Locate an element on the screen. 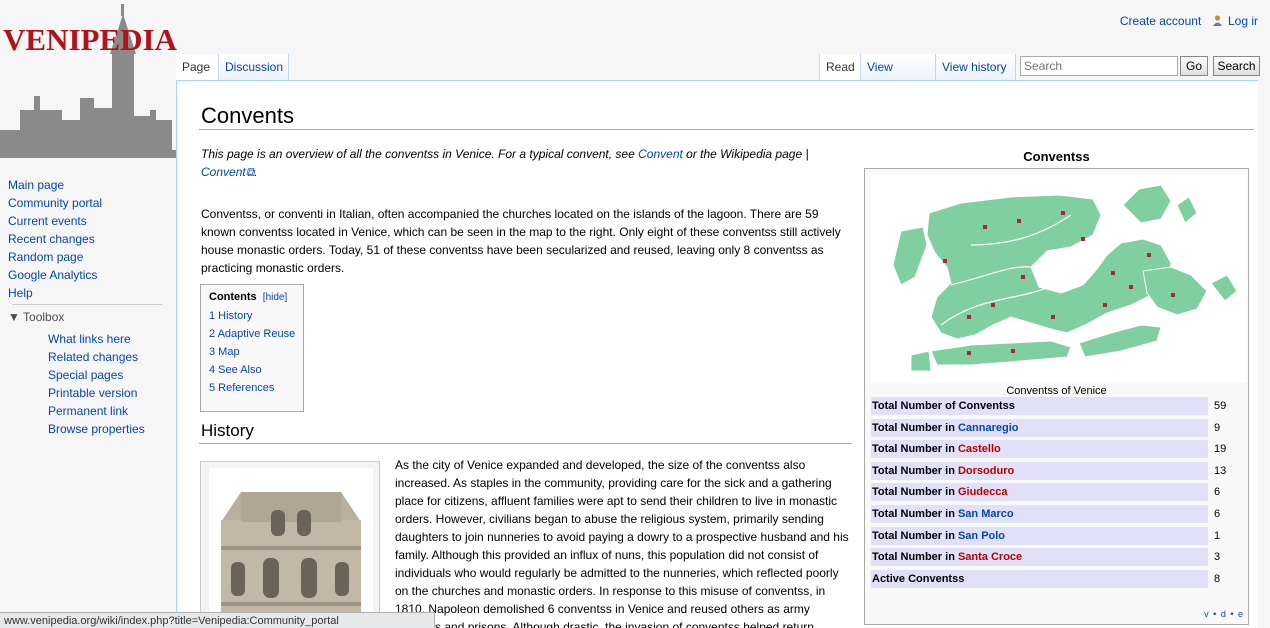 Image resolution: width=1270 pixels, height=628 pixels. toc-item: 3 Map is located at coordinates (253, 352).